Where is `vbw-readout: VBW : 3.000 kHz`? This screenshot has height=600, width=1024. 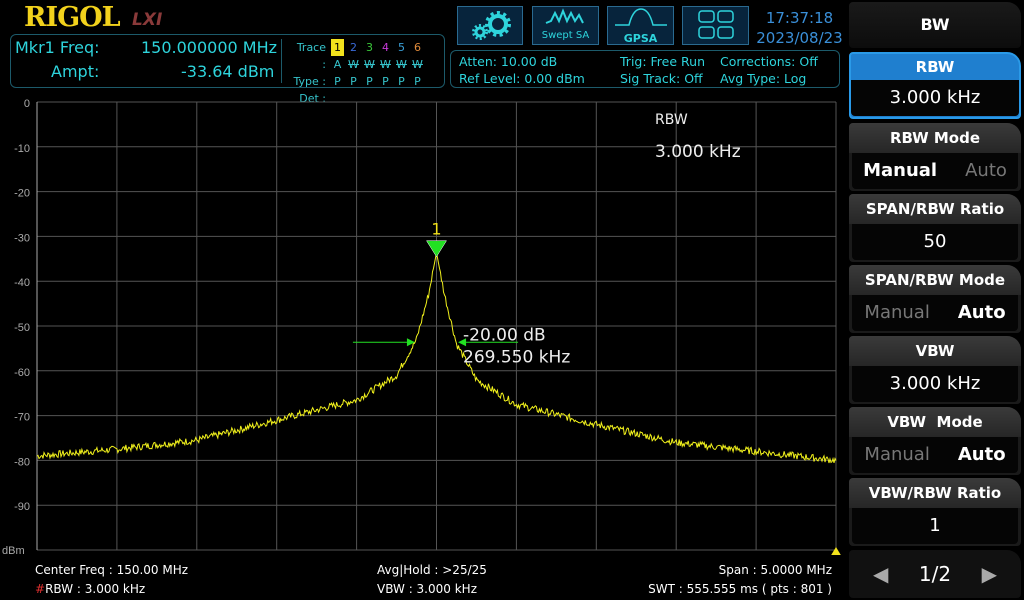
vbw-readout: VBW : 3.000 kHz is located at coordinates (427, 589).